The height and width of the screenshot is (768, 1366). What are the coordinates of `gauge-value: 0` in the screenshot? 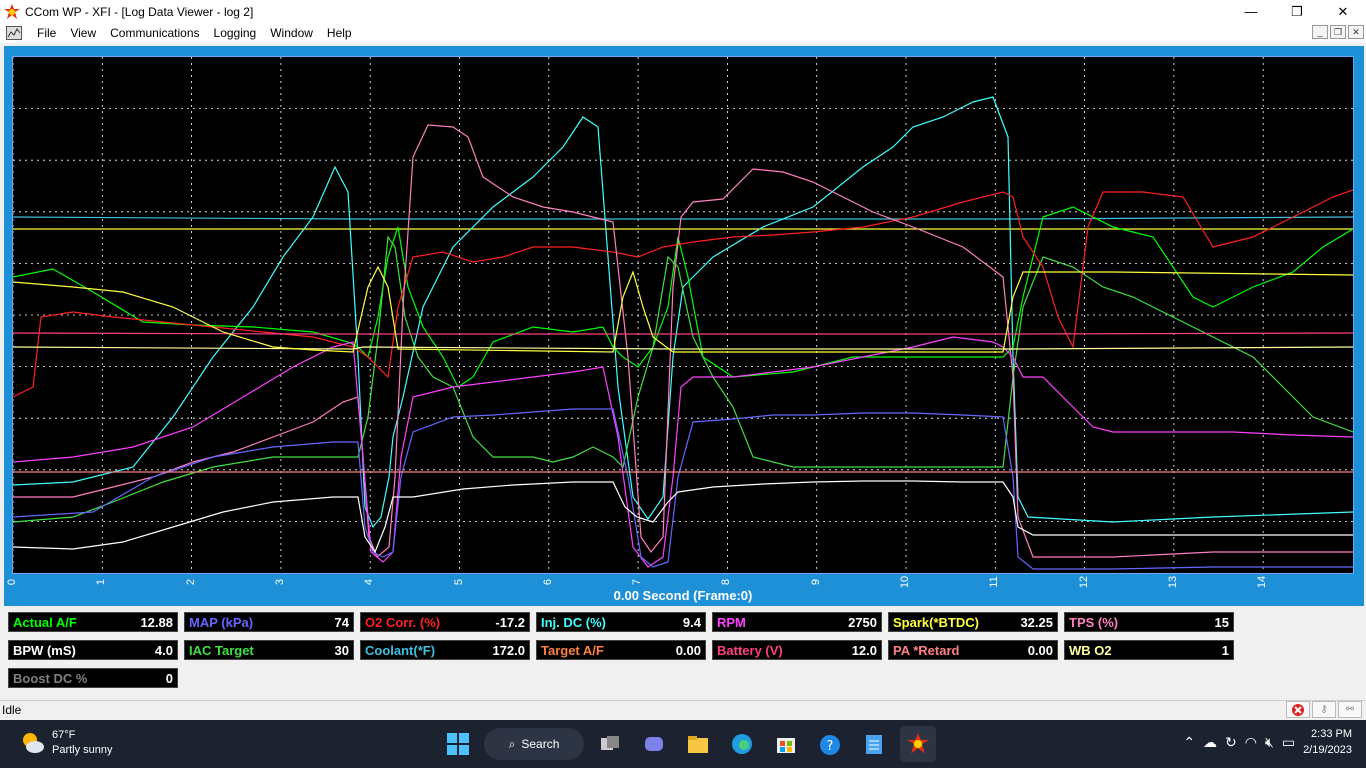 It's located at (169, 678).